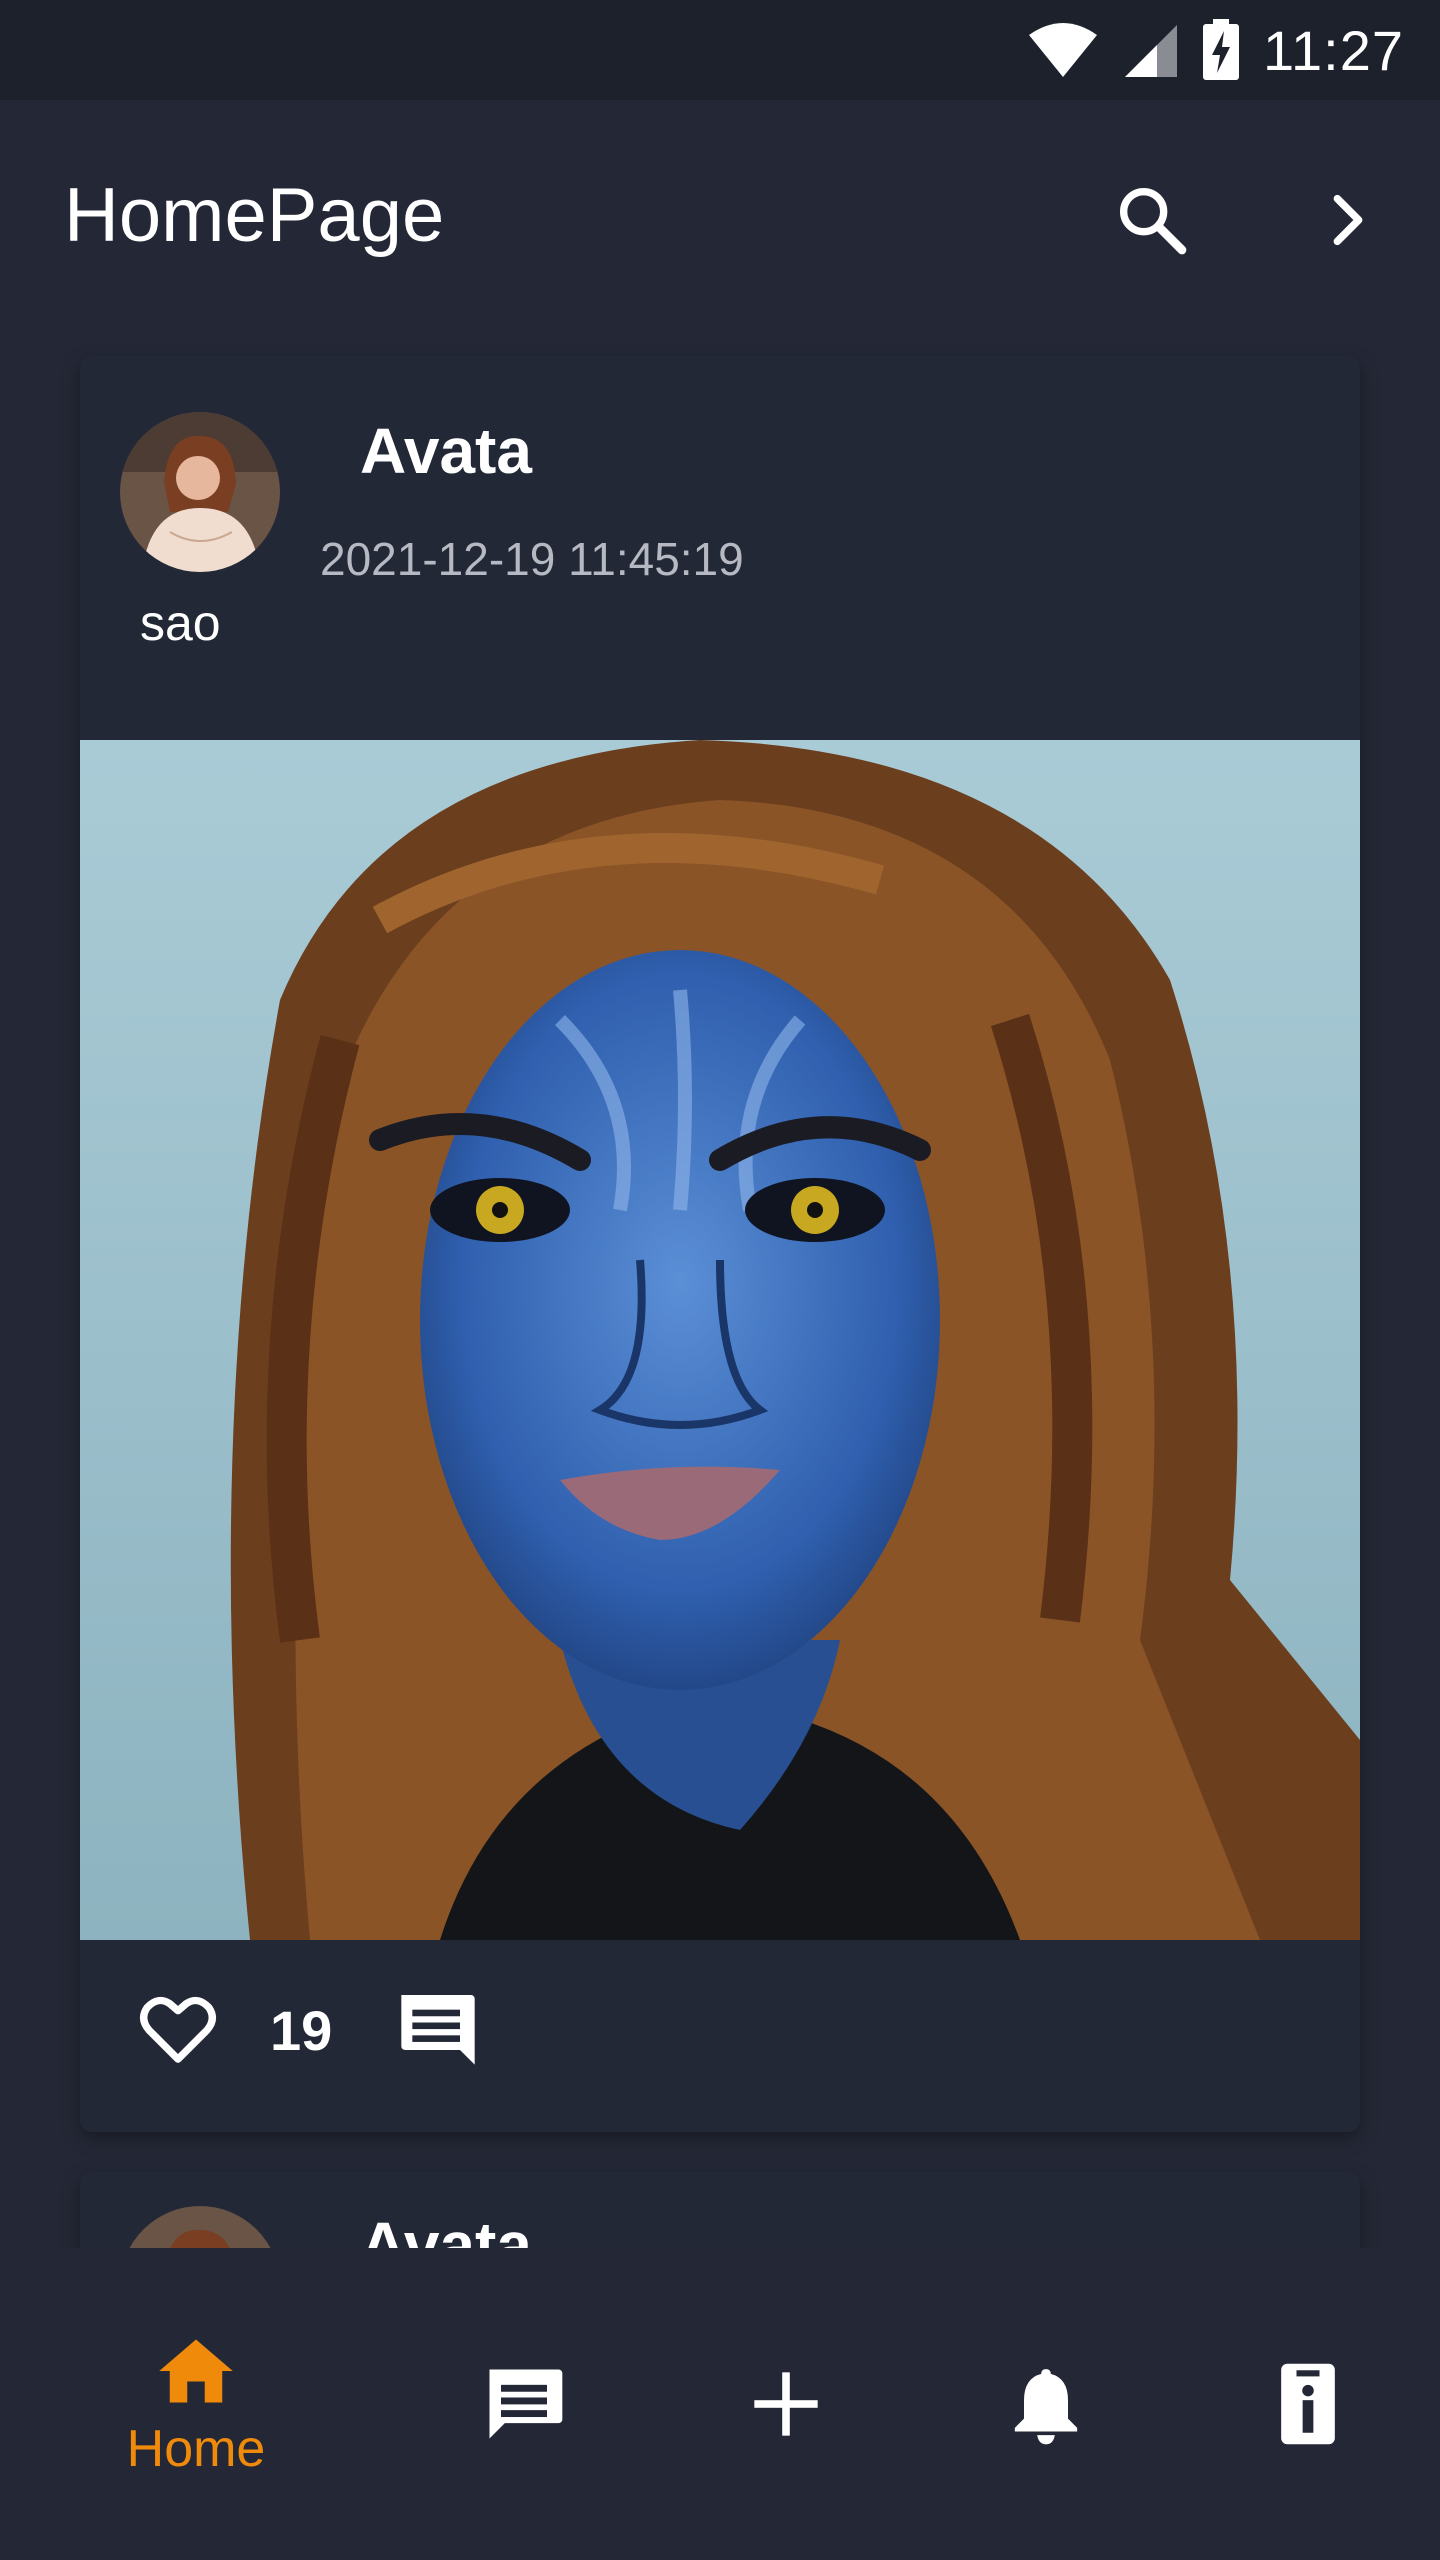 The width and height of the screenshot is (1440, 2560). What do you see at coordinates (720, 2210) in the screenshot?
I see `post-card: Avata` at bounding box center [720, 2210].